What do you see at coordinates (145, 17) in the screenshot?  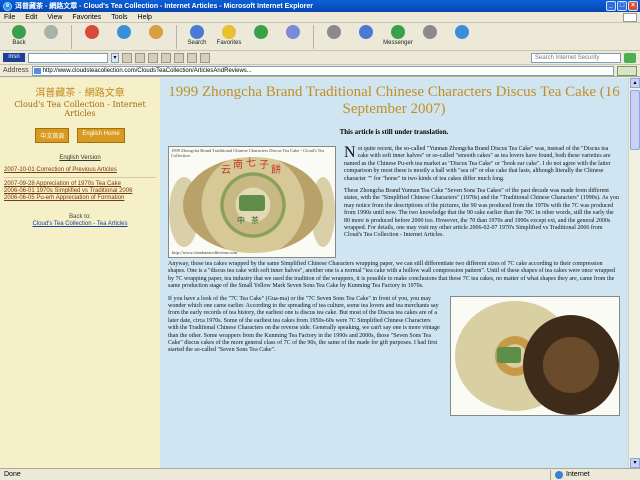 I see `menu-help: Help` at bounding box center [145, 17].